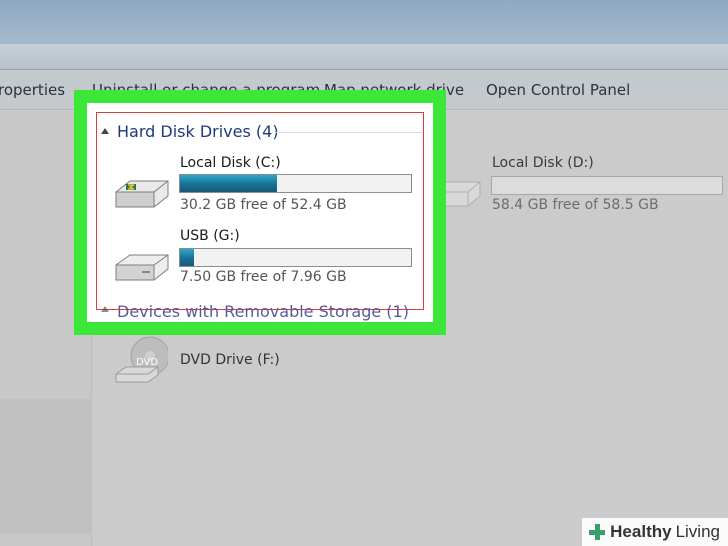  I want to click on drive-free-space: 58.4 GB free of 58.5 GB, so click(575, 205).